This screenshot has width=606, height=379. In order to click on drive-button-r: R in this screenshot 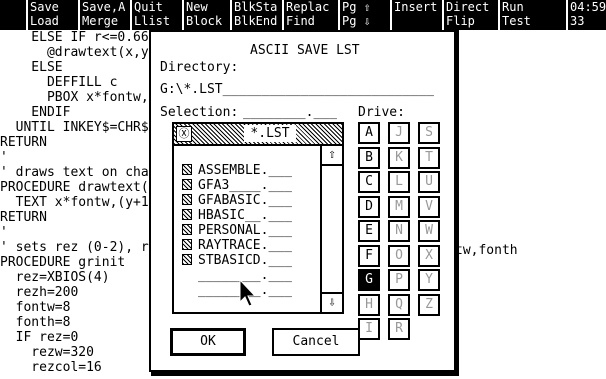, I will do `click(399, 329)`.